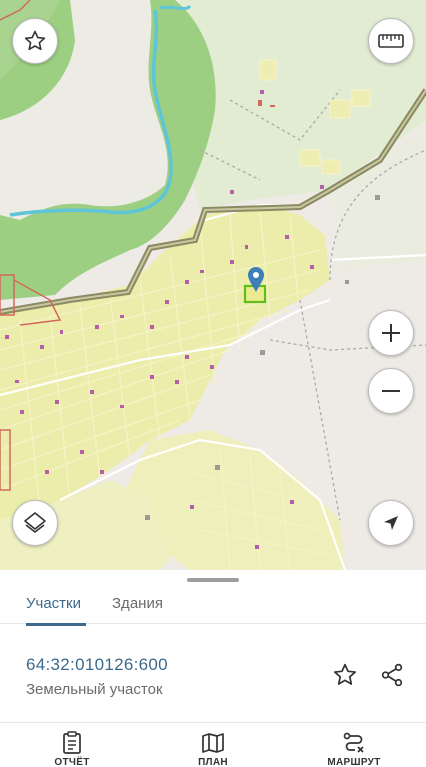  Describe the element at coordinates (97, 665) in the screenshot. I see `parcel-cadastral-number: 64:32:010126:600` at that location.